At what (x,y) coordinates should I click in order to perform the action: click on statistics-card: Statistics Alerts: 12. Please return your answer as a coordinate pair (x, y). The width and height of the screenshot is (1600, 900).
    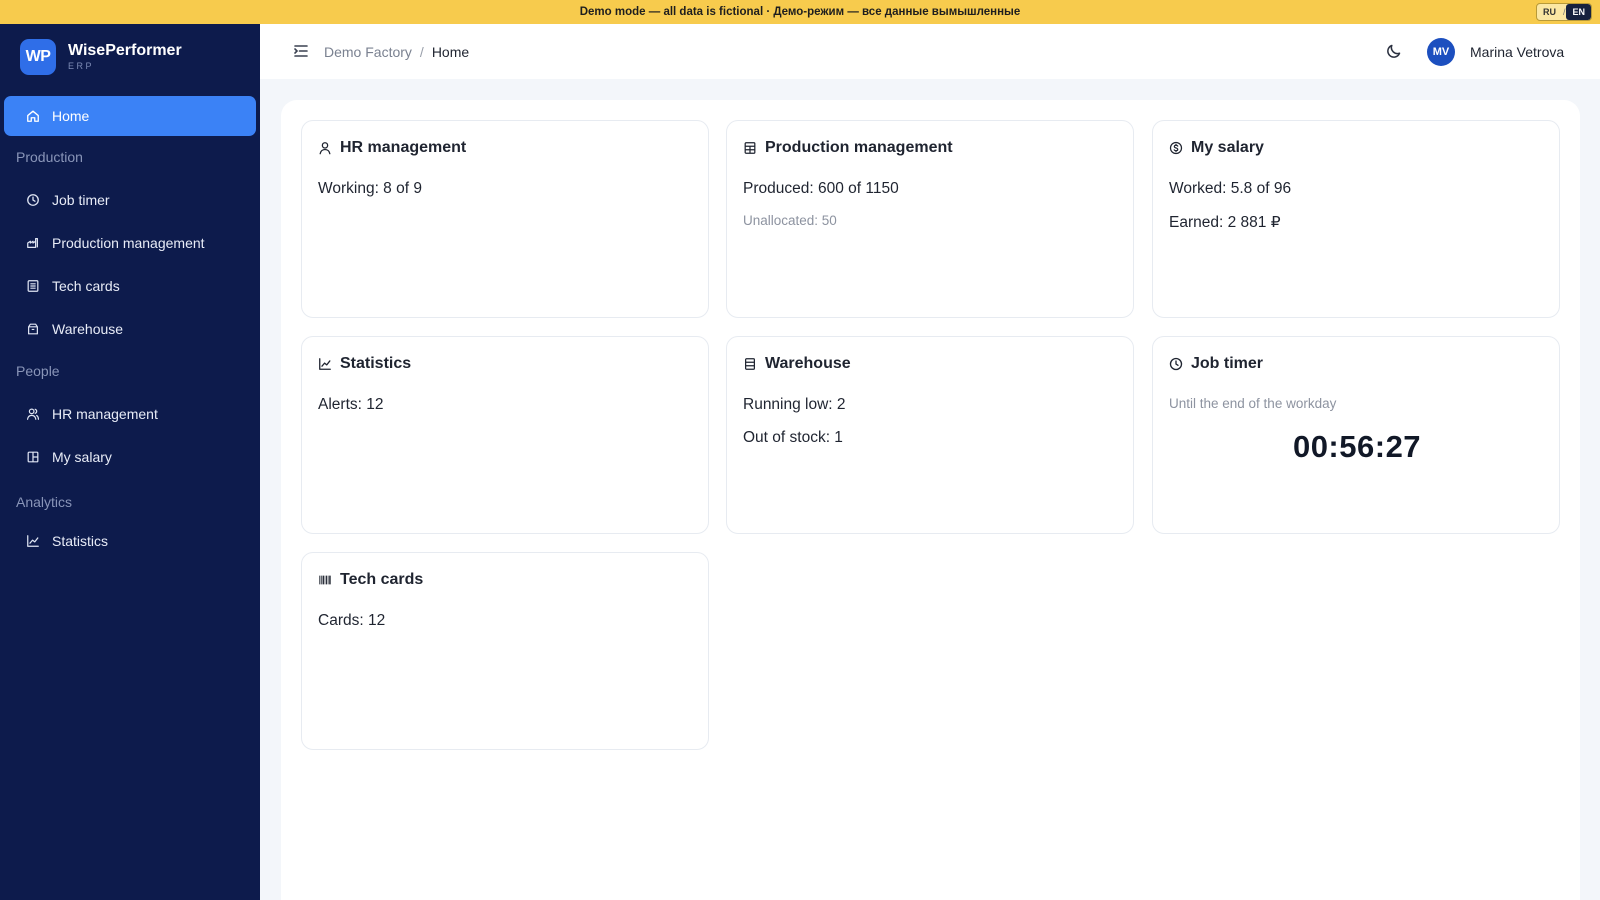
    Looking at the image, I should click on (505, 435).